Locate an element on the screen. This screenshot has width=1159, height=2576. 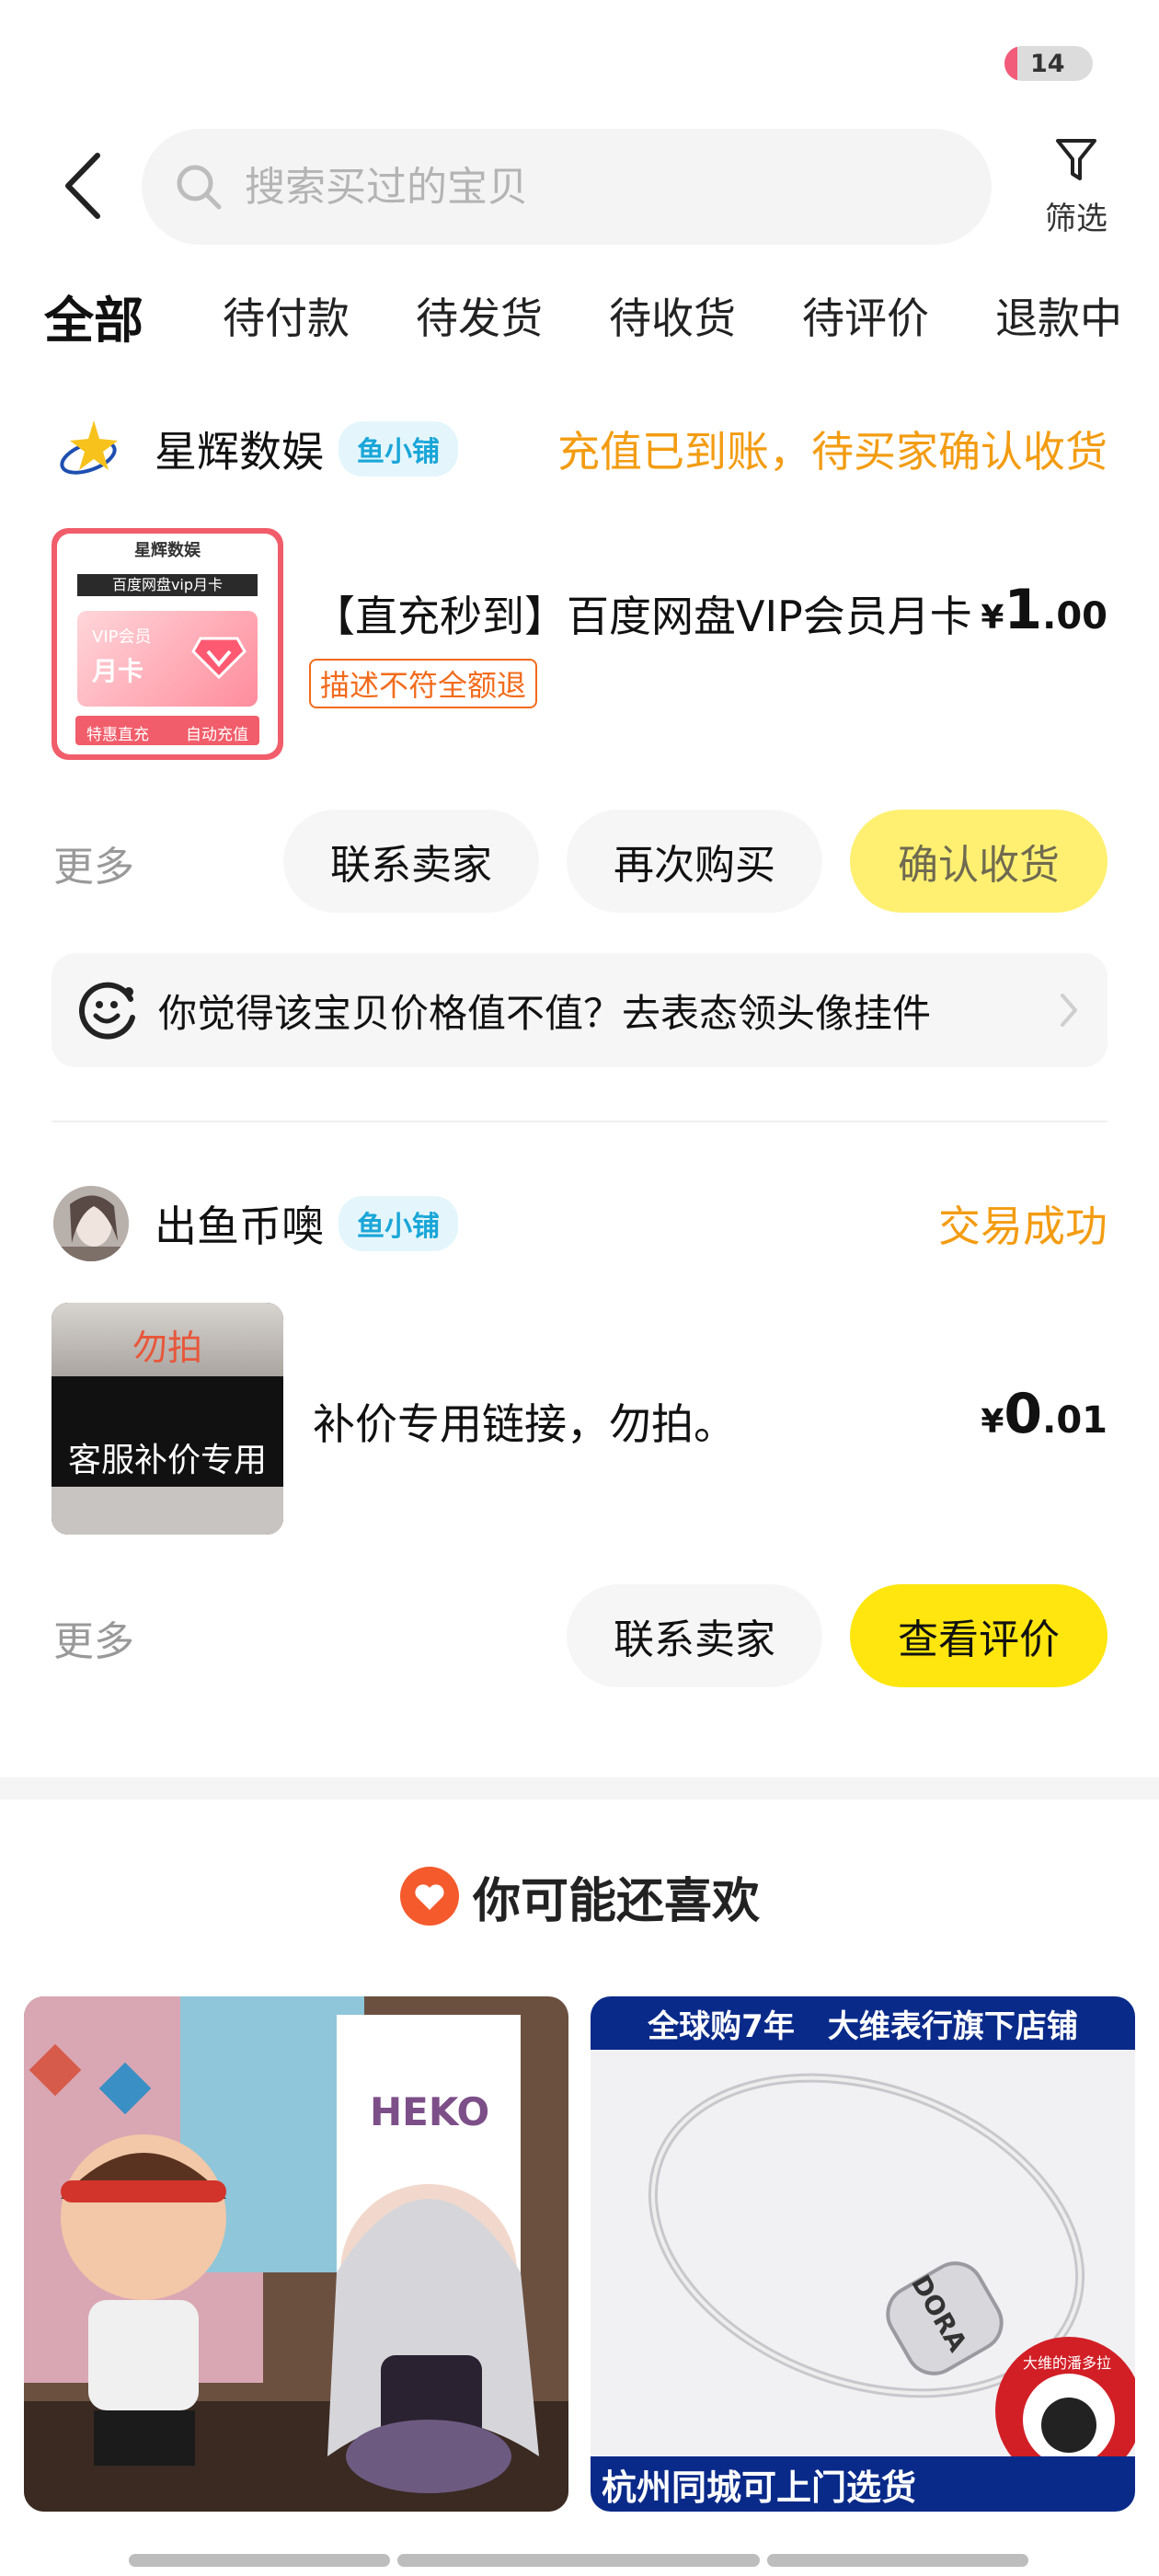
home-indicator-left is located at coordinates (259, 2560).